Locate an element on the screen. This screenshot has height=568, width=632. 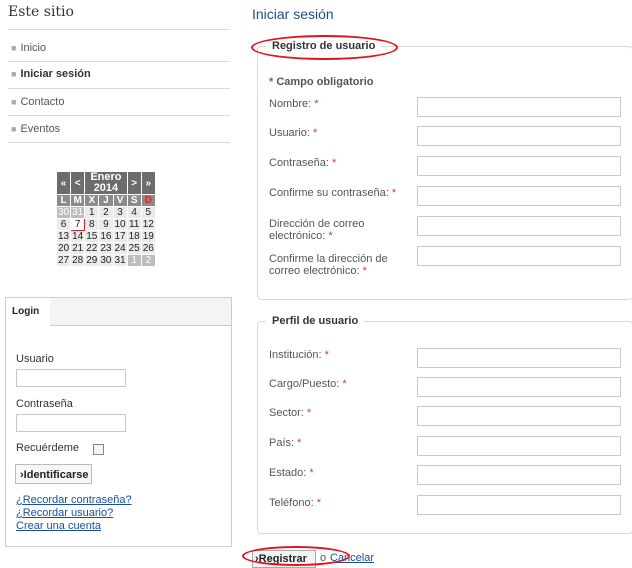
field-label-sector: Sector: * is located at coordinates (290, 413).